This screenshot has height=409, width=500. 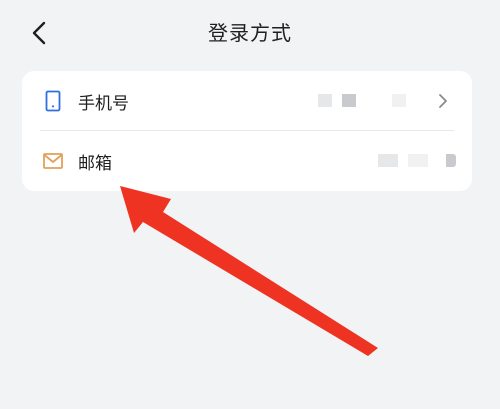 What do you see at coordinates (247, 101) in the screenshot?
I see `login-method-phone: 手机号` at bounding box center [247, 101].